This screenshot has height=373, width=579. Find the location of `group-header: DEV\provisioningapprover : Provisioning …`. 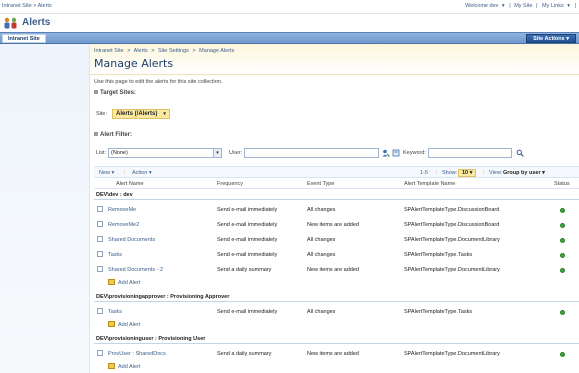

group-header: DEV\provisioningapprover : Provisioning … is located at coordinates (336, 297).